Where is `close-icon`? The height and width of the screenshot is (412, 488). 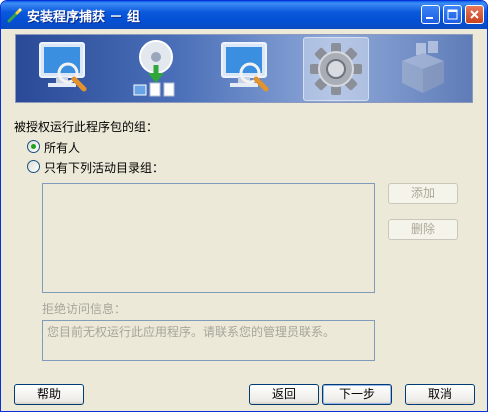 close-icon is located at coordinates (474, 14).